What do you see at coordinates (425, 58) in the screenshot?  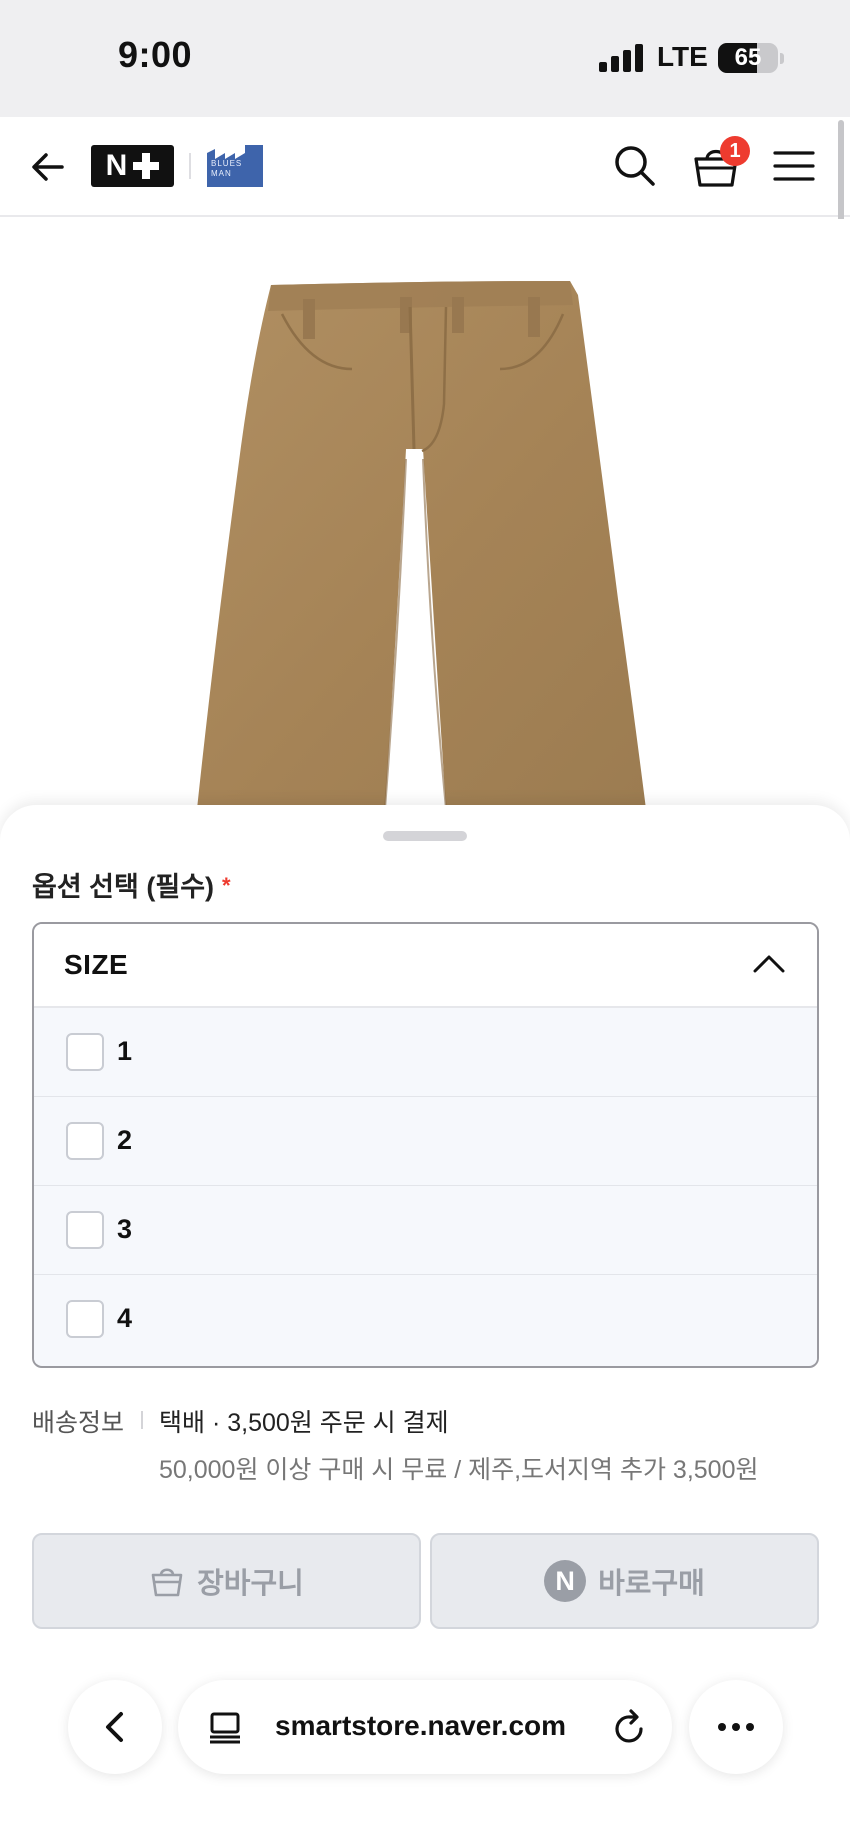 I see `status-bar: 9:00 LTE 65` at bounding box center [425, 58].